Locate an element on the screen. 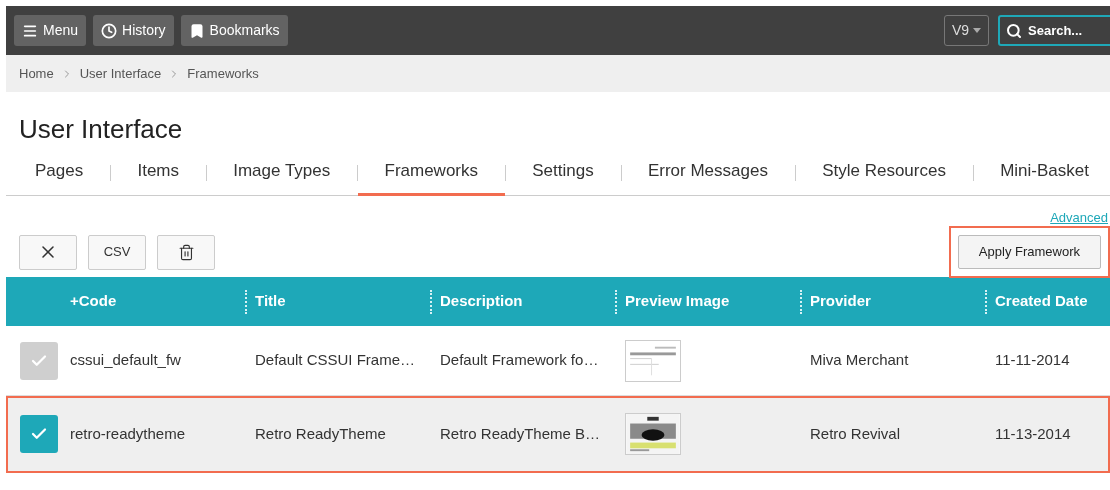 This screenshot has width=1110, height=490. clock-icon is located at coordinates (109, 30).